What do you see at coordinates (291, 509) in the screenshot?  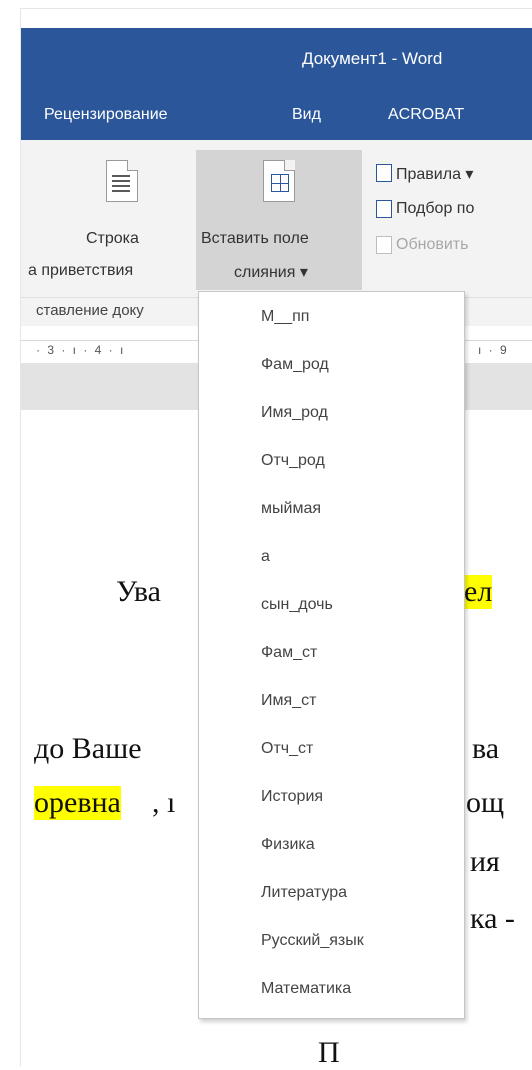 I see `menu-item-myymaya: мыймая` at bounding box center [291, 509].